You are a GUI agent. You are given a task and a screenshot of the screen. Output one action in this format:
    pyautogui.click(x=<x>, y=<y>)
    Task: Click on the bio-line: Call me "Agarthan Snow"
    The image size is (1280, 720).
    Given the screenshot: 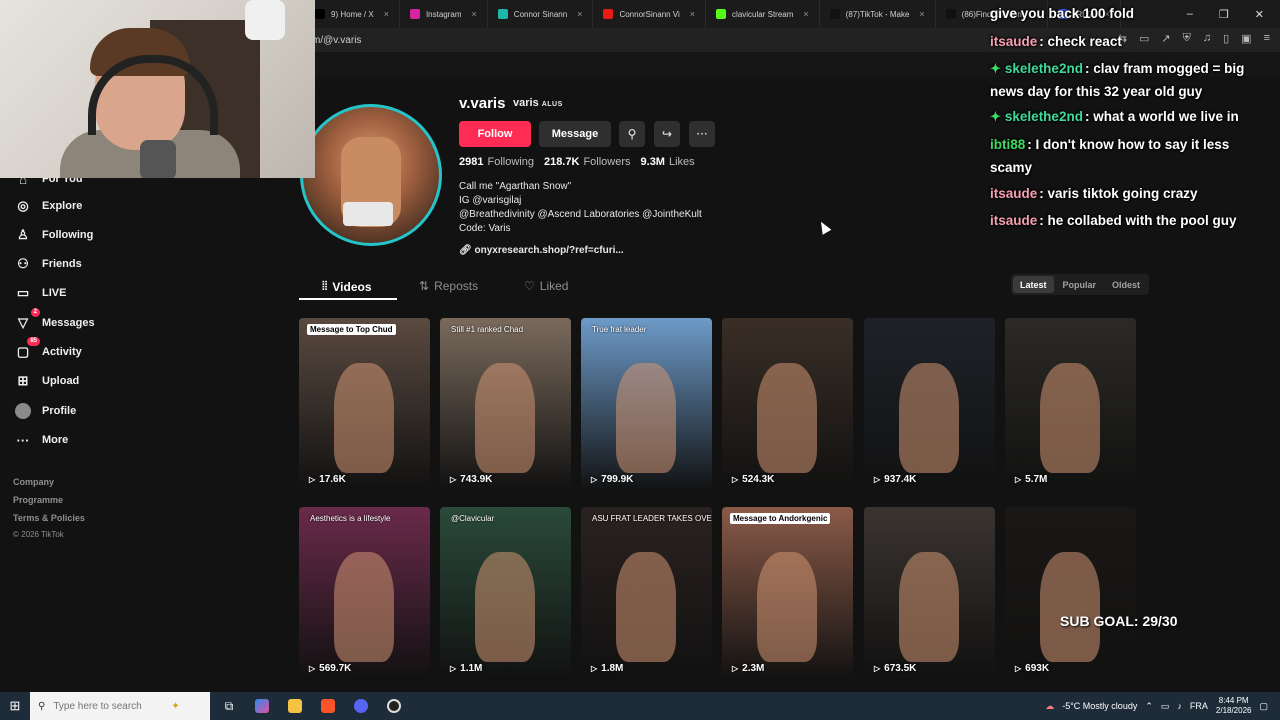 What is the action you would take?
    pyautogui.click(x=515, y=186)
    